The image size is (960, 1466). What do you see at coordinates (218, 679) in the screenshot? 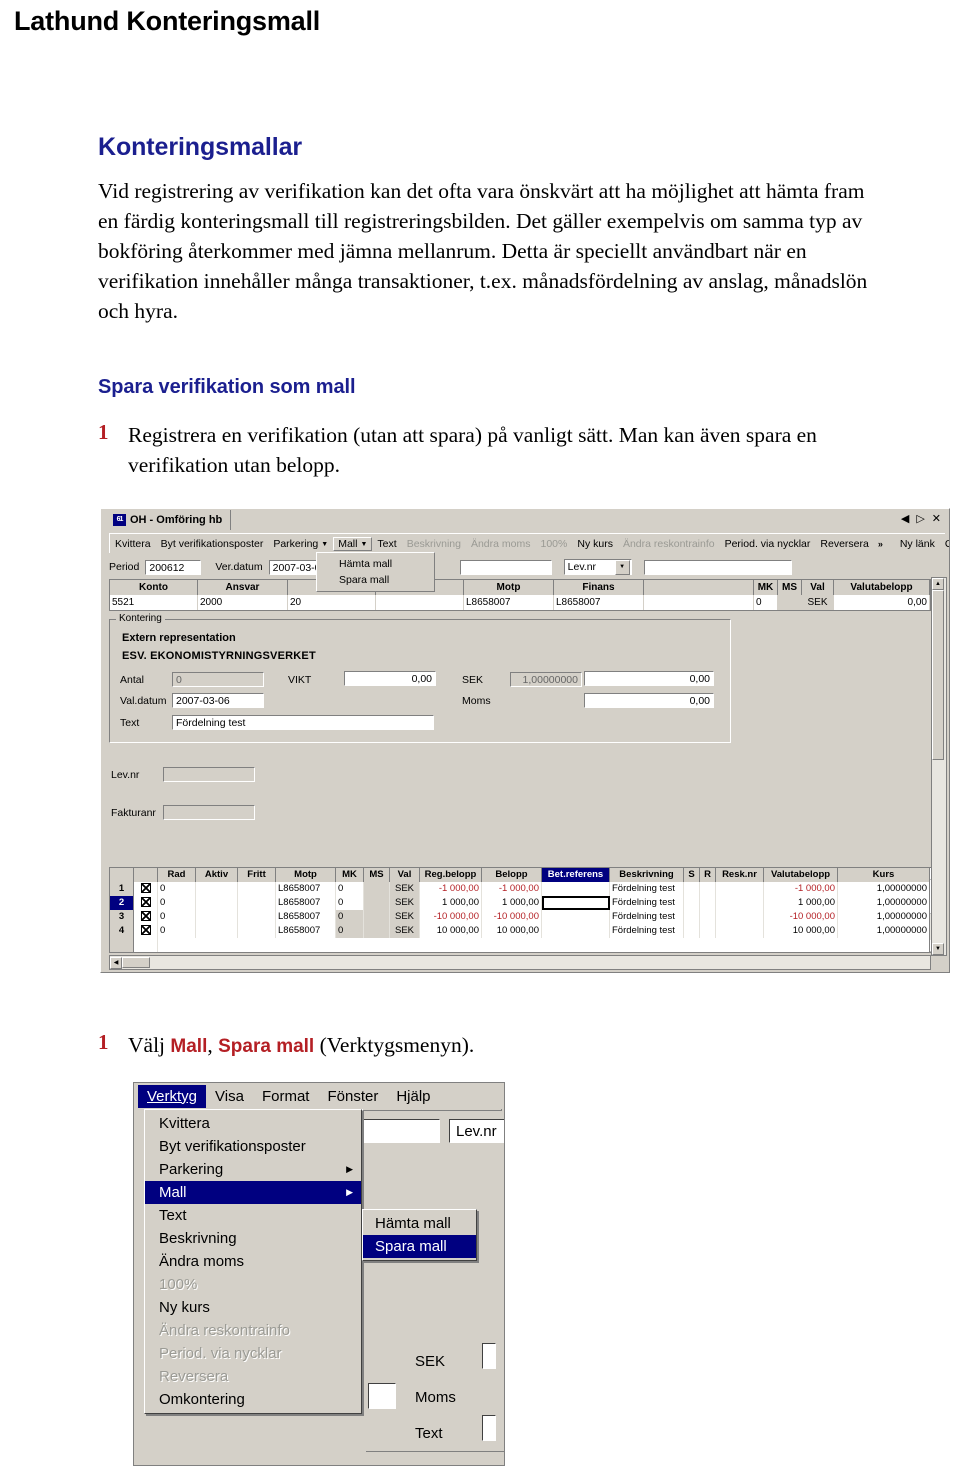
I see `antal-input: 0` at bounding box center [218, 679].